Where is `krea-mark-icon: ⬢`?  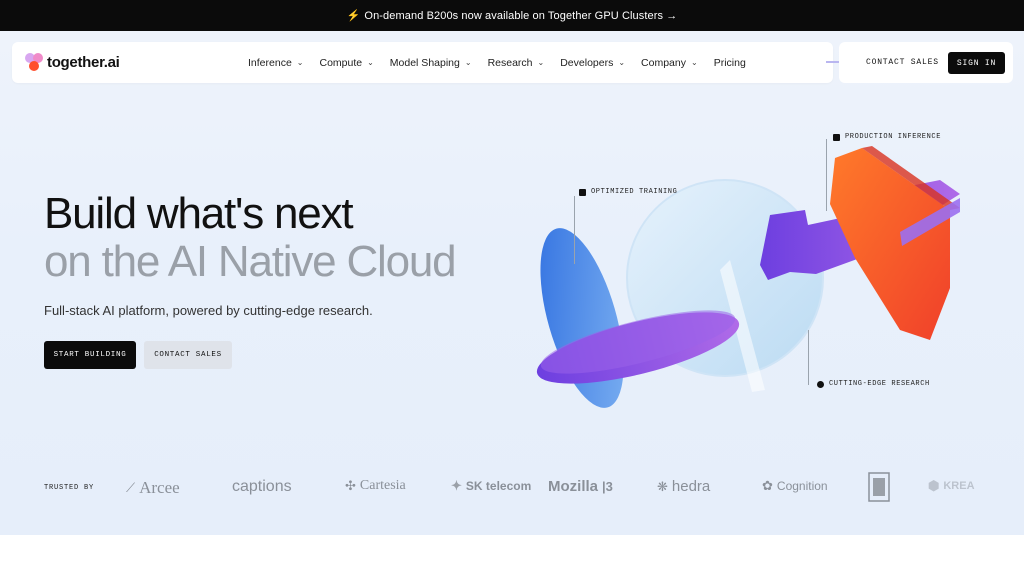 krea-mark-icon: ⬢ is located at coordinates (934, 485).